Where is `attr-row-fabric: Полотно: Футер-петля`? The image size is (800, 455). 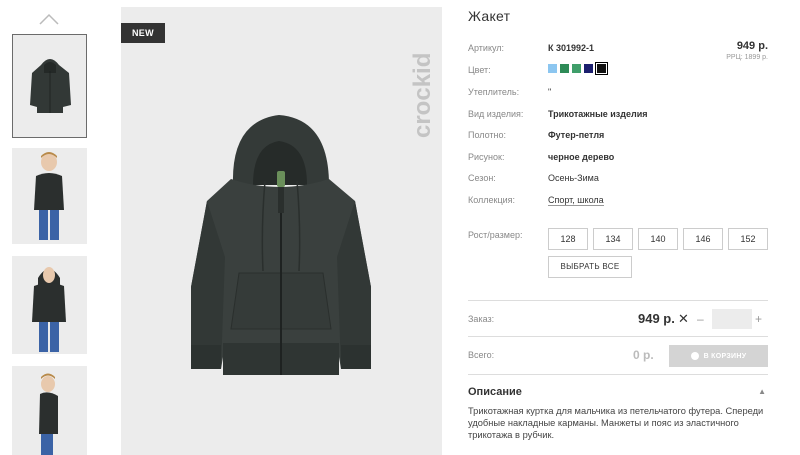 attr-row-fabric: Полотно: Футер-петля is located at coordinates (618, 136).